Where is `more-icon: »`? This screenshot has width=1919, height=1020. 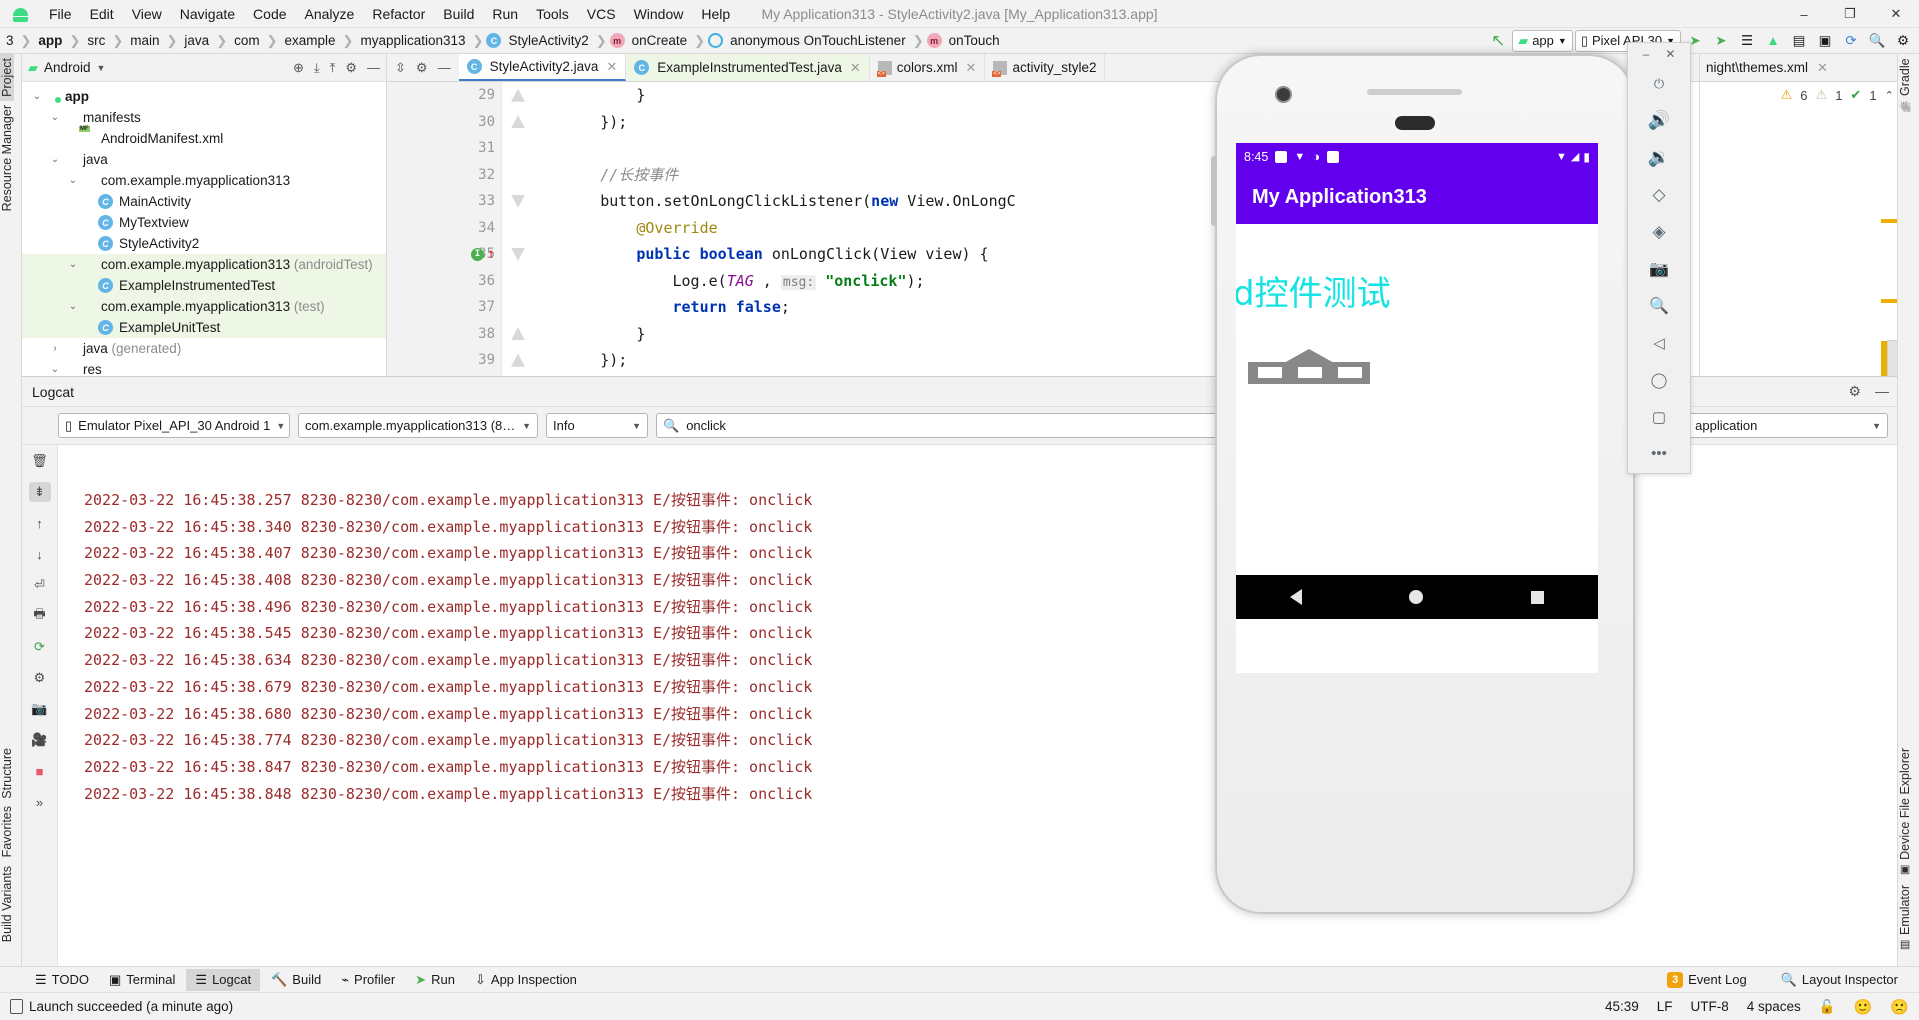 more-icon: » is located at coordinates (40, 802).